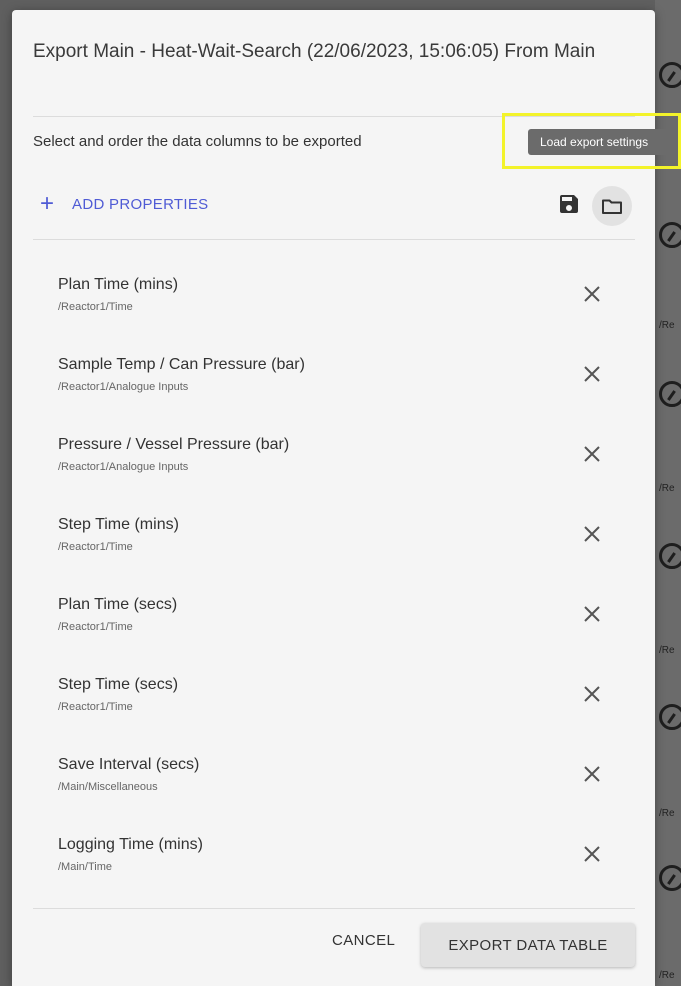 Image resolution: width=681 pixels, height=986 pixels. I want to click on column-path: /Main/Time, so click(85, 867).